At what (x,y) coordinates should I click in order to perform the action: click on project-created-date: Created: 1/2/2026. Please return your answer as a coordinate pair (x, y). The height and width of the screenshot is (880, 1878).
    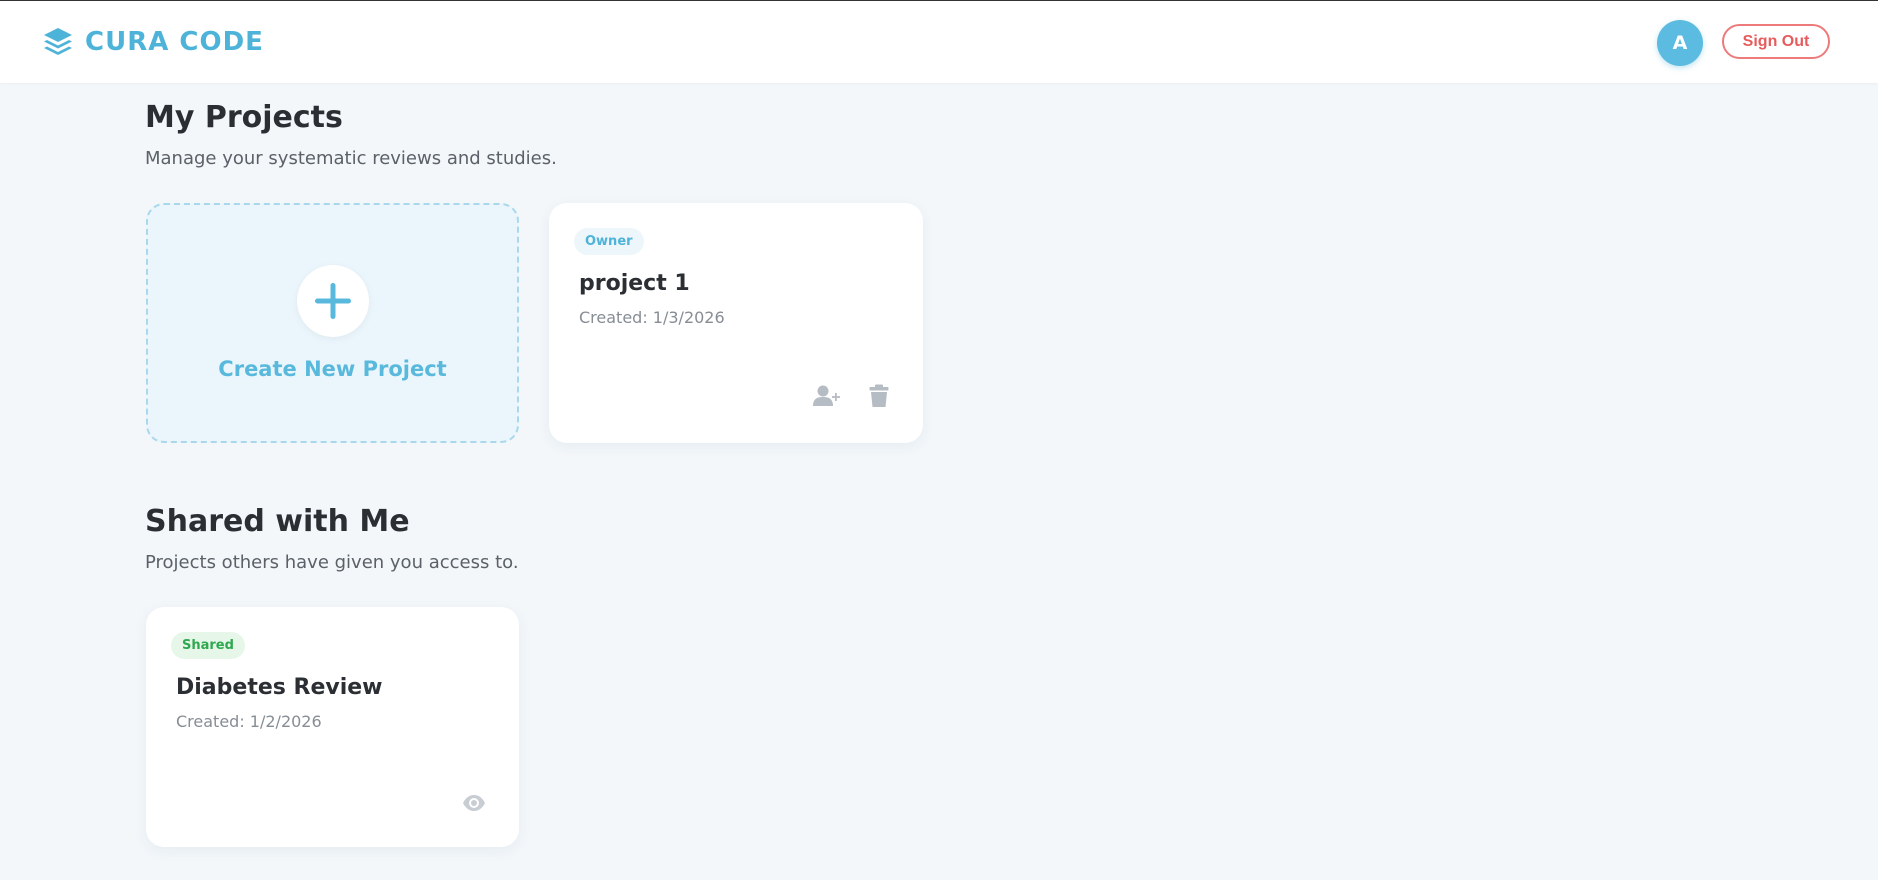
    Looking at the image, I should click on (249, 721).